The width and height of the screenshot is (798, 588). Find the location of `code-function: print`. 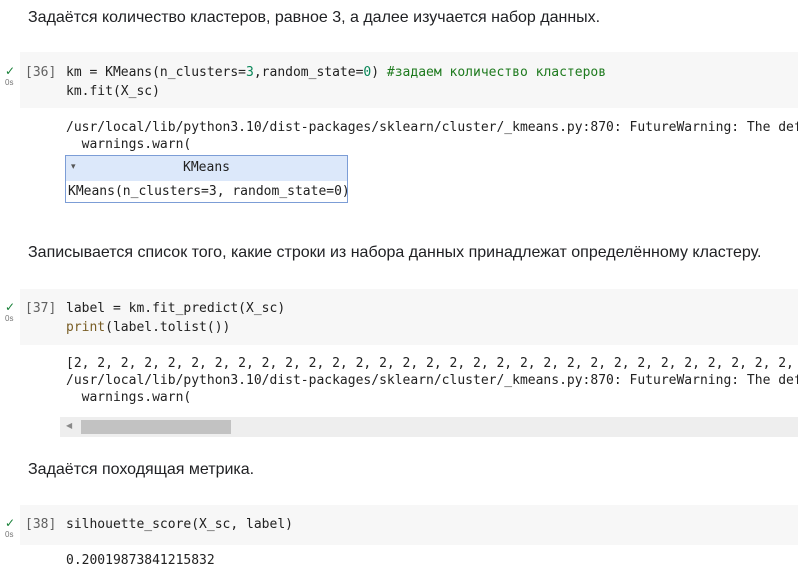

code-function: print is located at coordinates (86, 327).